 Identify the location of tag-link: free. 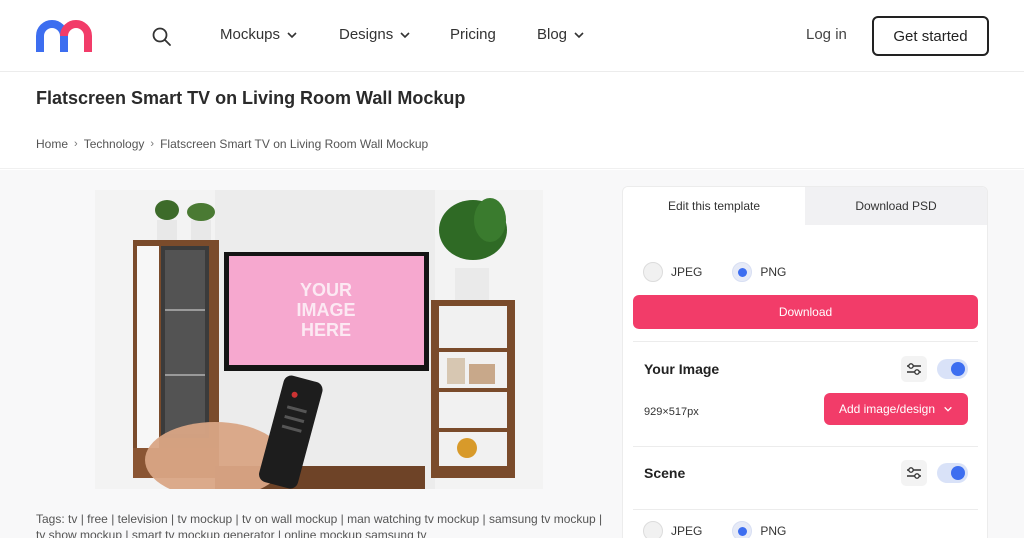
(97, 519).